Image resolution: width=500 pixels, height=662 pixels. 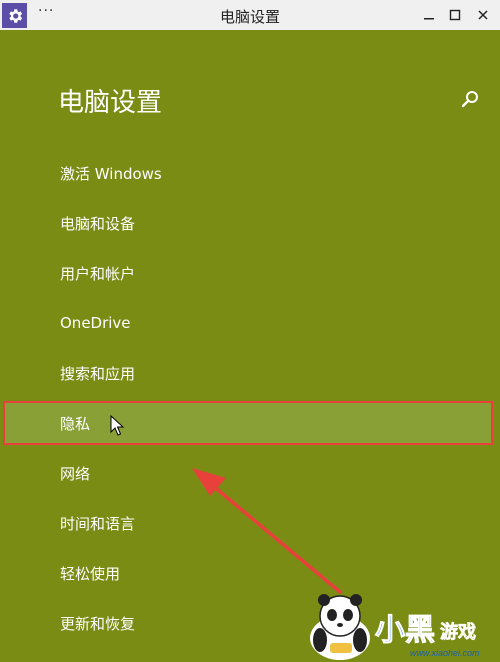 What do you see at coordinates (110, 103) in the screenshot?
I see `page-title: 电脑设置` at bounding box center [110, 103].